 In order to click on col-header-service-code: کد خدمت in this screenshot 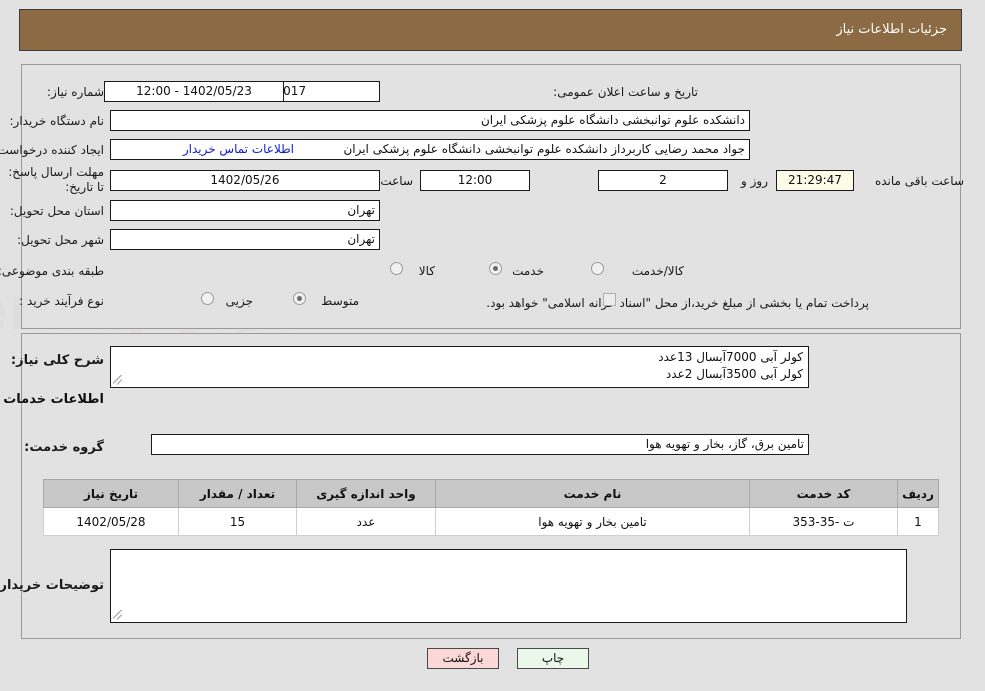, I will do `click(824, 493)`.